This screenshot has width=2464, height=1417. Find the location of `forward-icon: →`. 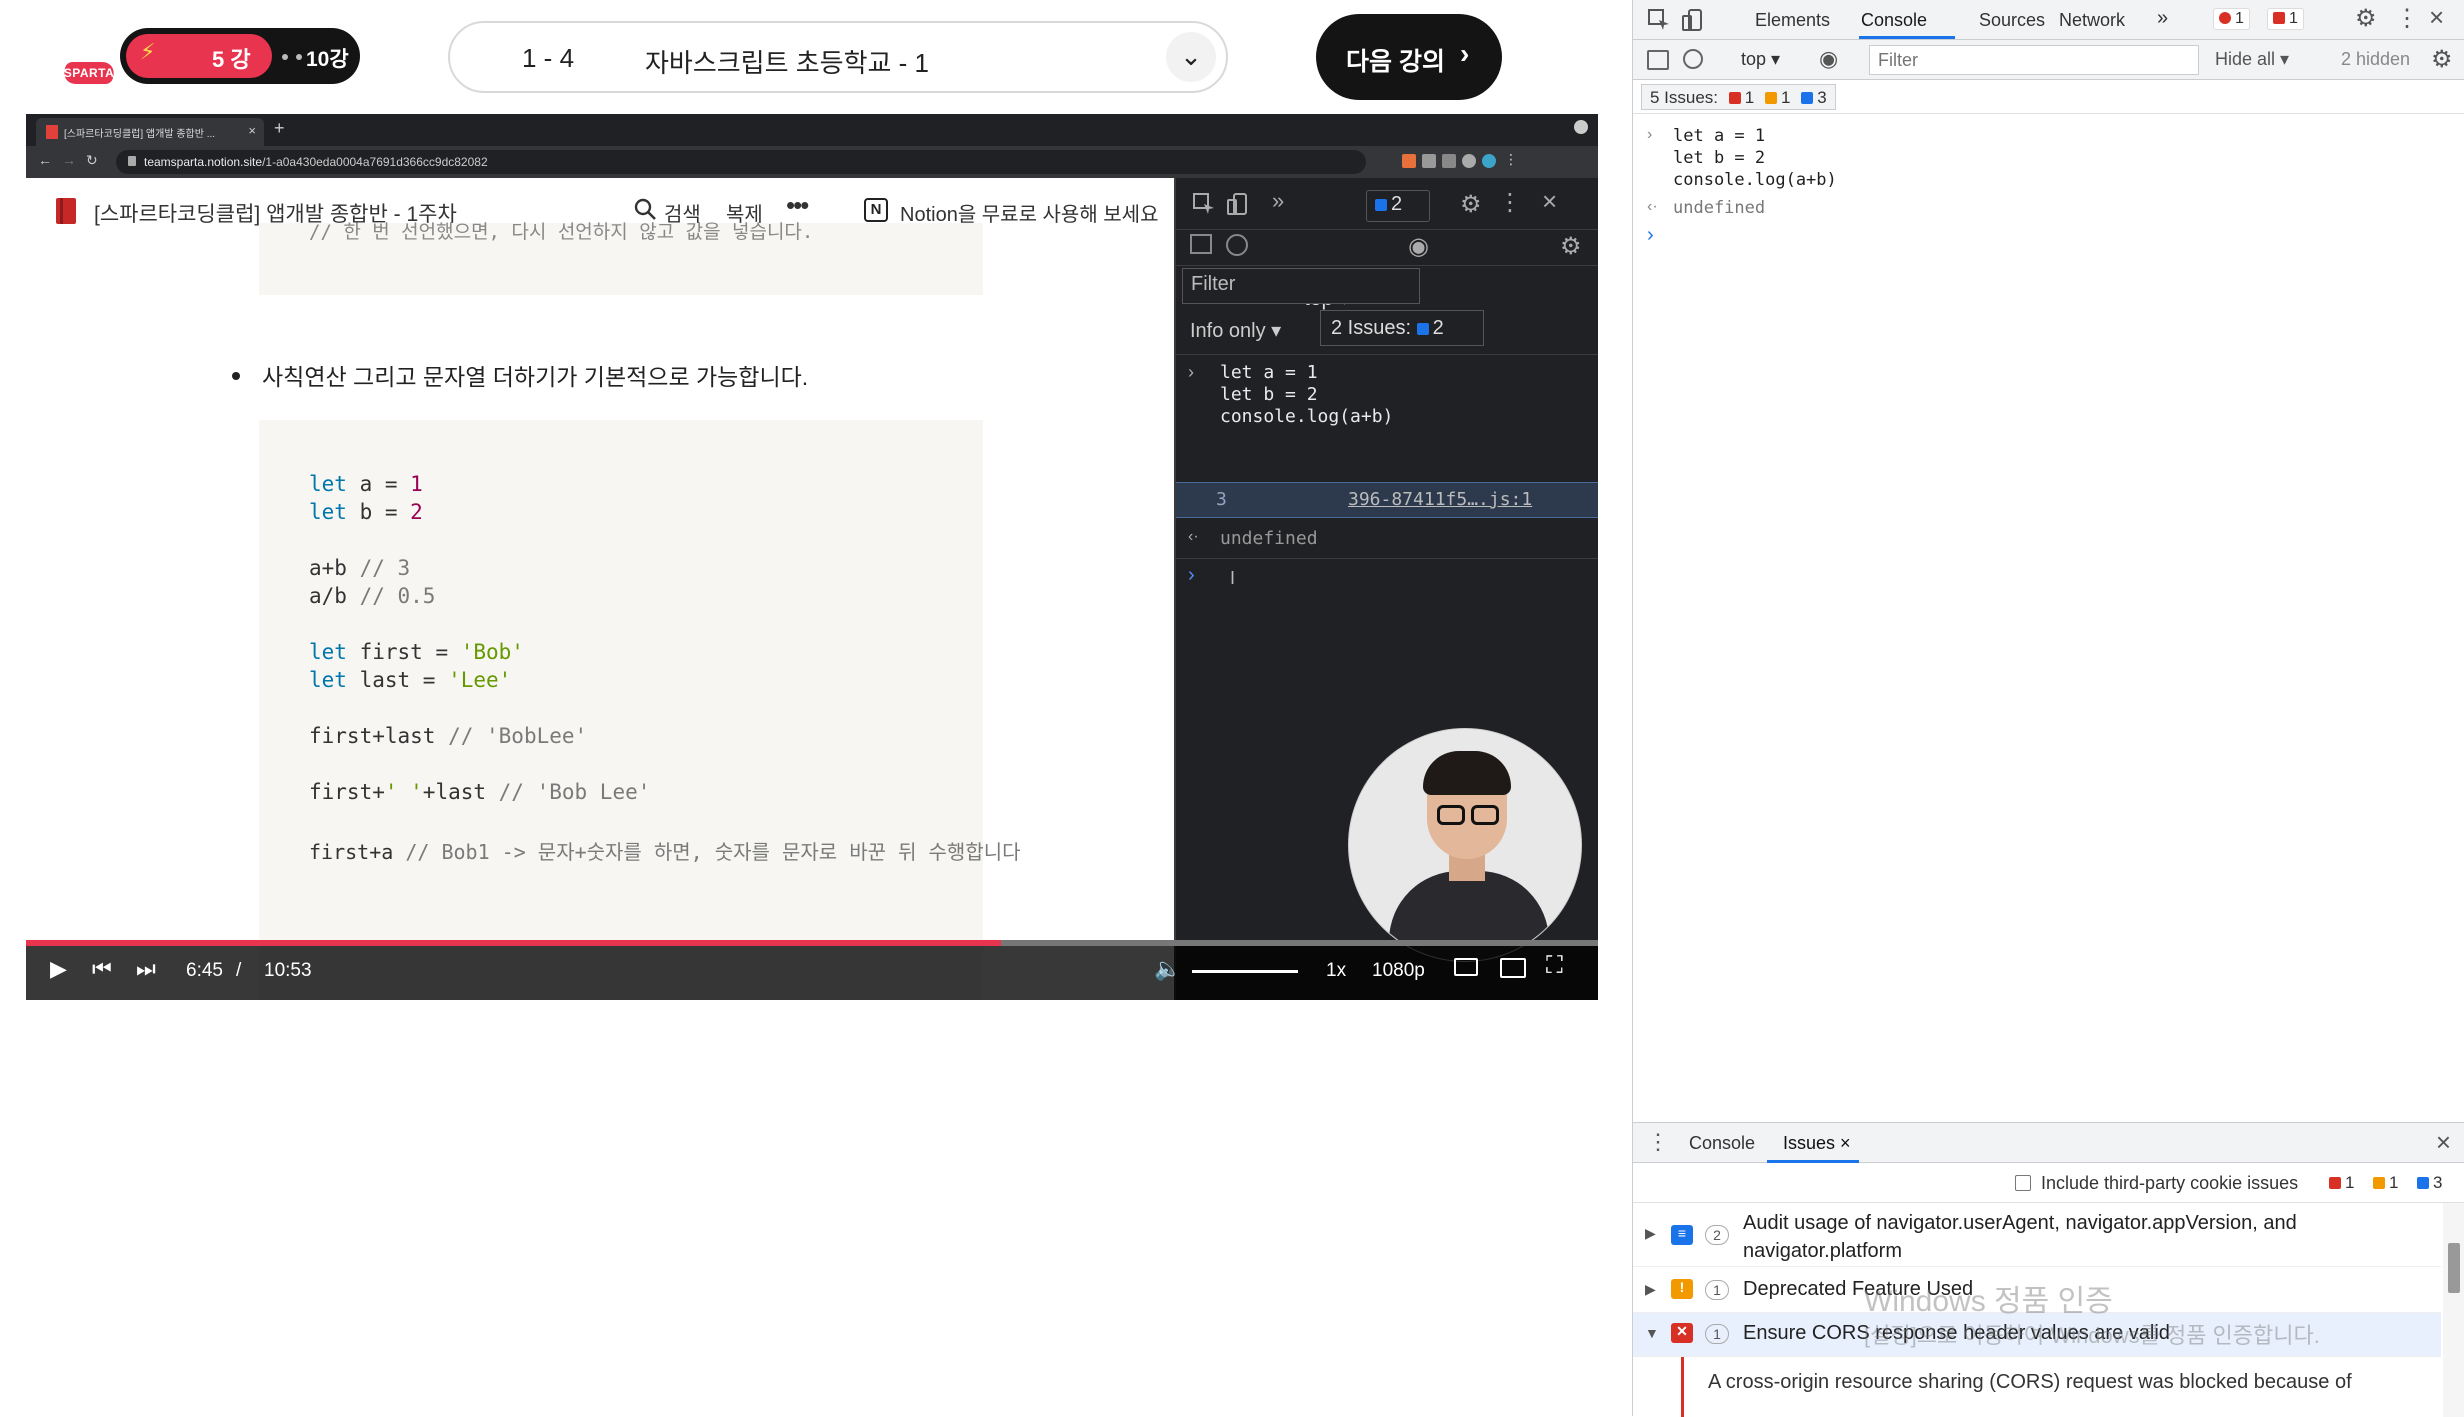

forward-icon: → is located at coordinates (69, 160).